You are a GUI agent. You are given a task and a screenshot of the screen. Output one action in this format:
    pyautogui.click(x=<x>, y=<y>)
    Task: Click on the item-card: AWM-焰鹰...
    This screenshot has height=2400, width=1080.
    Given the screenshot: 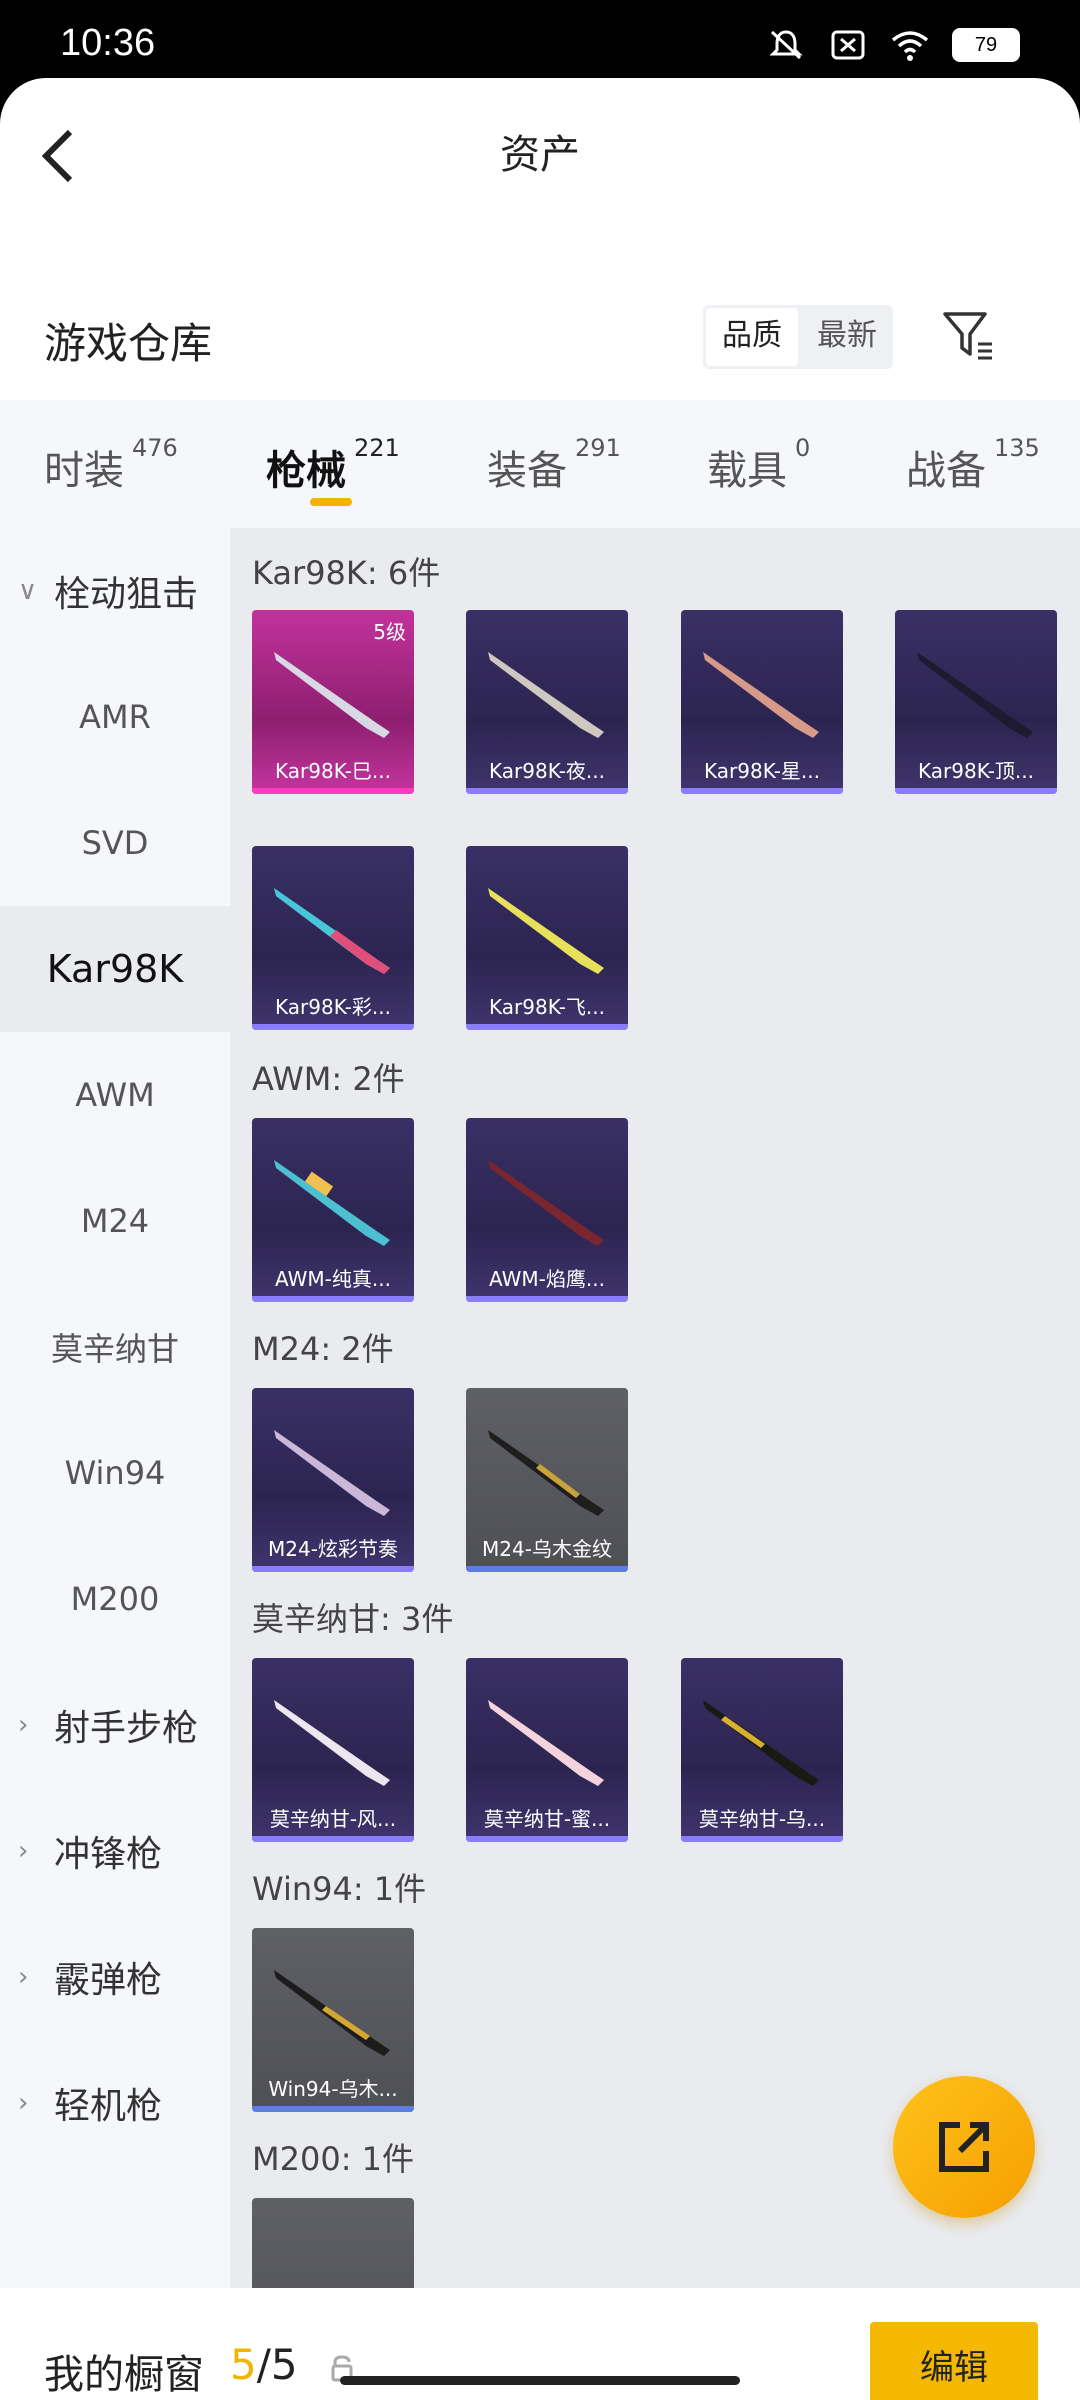 What is the action you would take?
    pyautogui.click(x=547, y=1210)
    